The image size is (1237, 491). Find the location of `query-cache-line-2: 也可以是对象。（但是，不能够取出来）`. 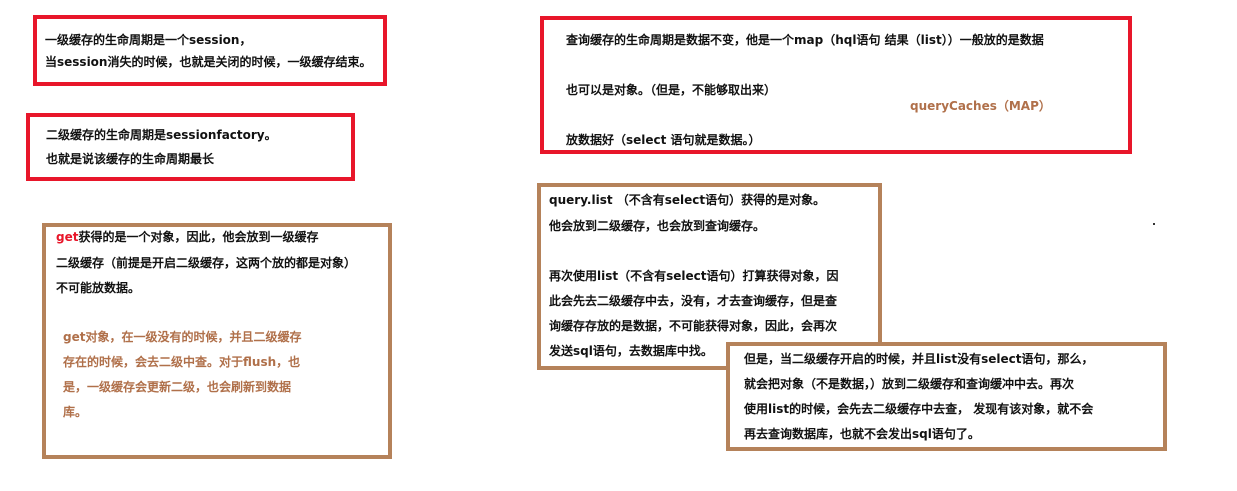

query-cache-line-2: 也可以是对象。（但是，不能够取出来） is located at coordinates (671, 90).